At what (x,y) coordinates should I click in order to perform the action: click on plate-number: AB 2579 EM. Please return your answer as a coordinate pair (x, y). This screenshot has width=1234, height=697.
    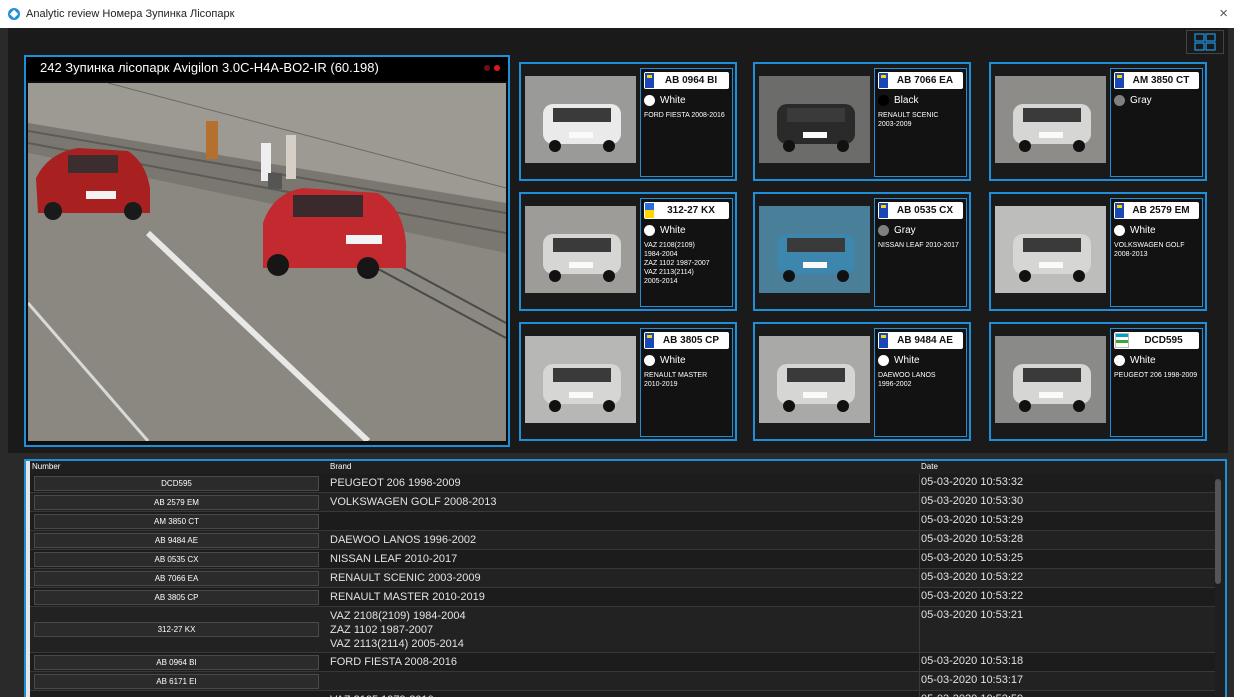
    Looking at the image, I should click on (1161, 210).